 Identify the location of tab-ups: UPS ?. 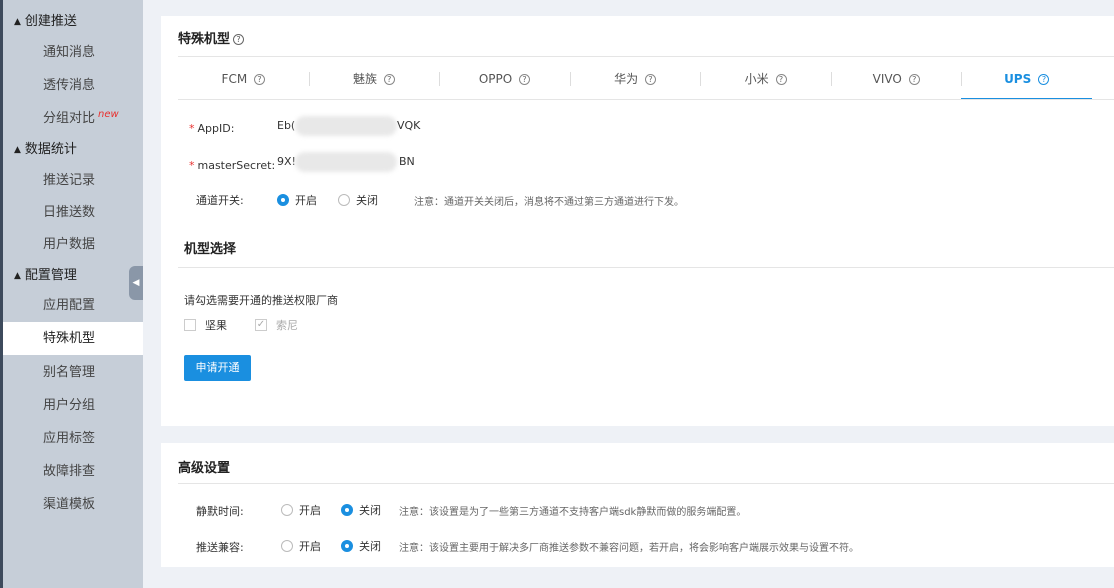
(1026, 79).